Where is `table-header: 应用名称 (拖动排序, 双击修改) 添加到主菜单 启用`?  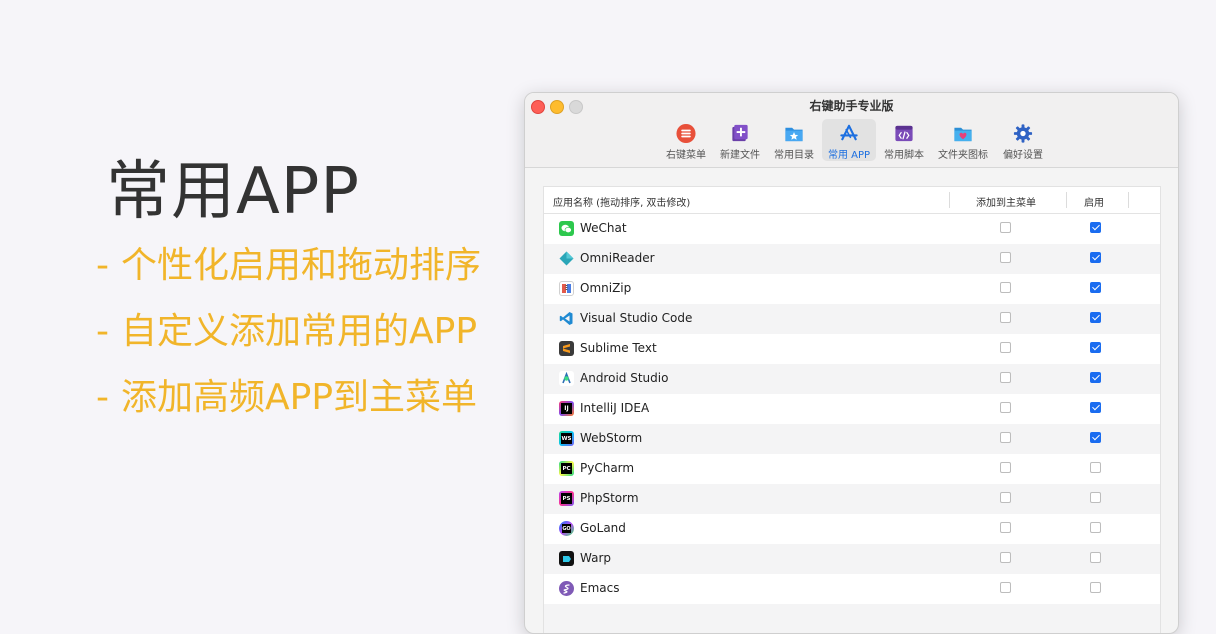
table-header: 应用名称 (拖动排序, 双击修改) 添加到主菜单 启用 is located at coordinates (852, 200).